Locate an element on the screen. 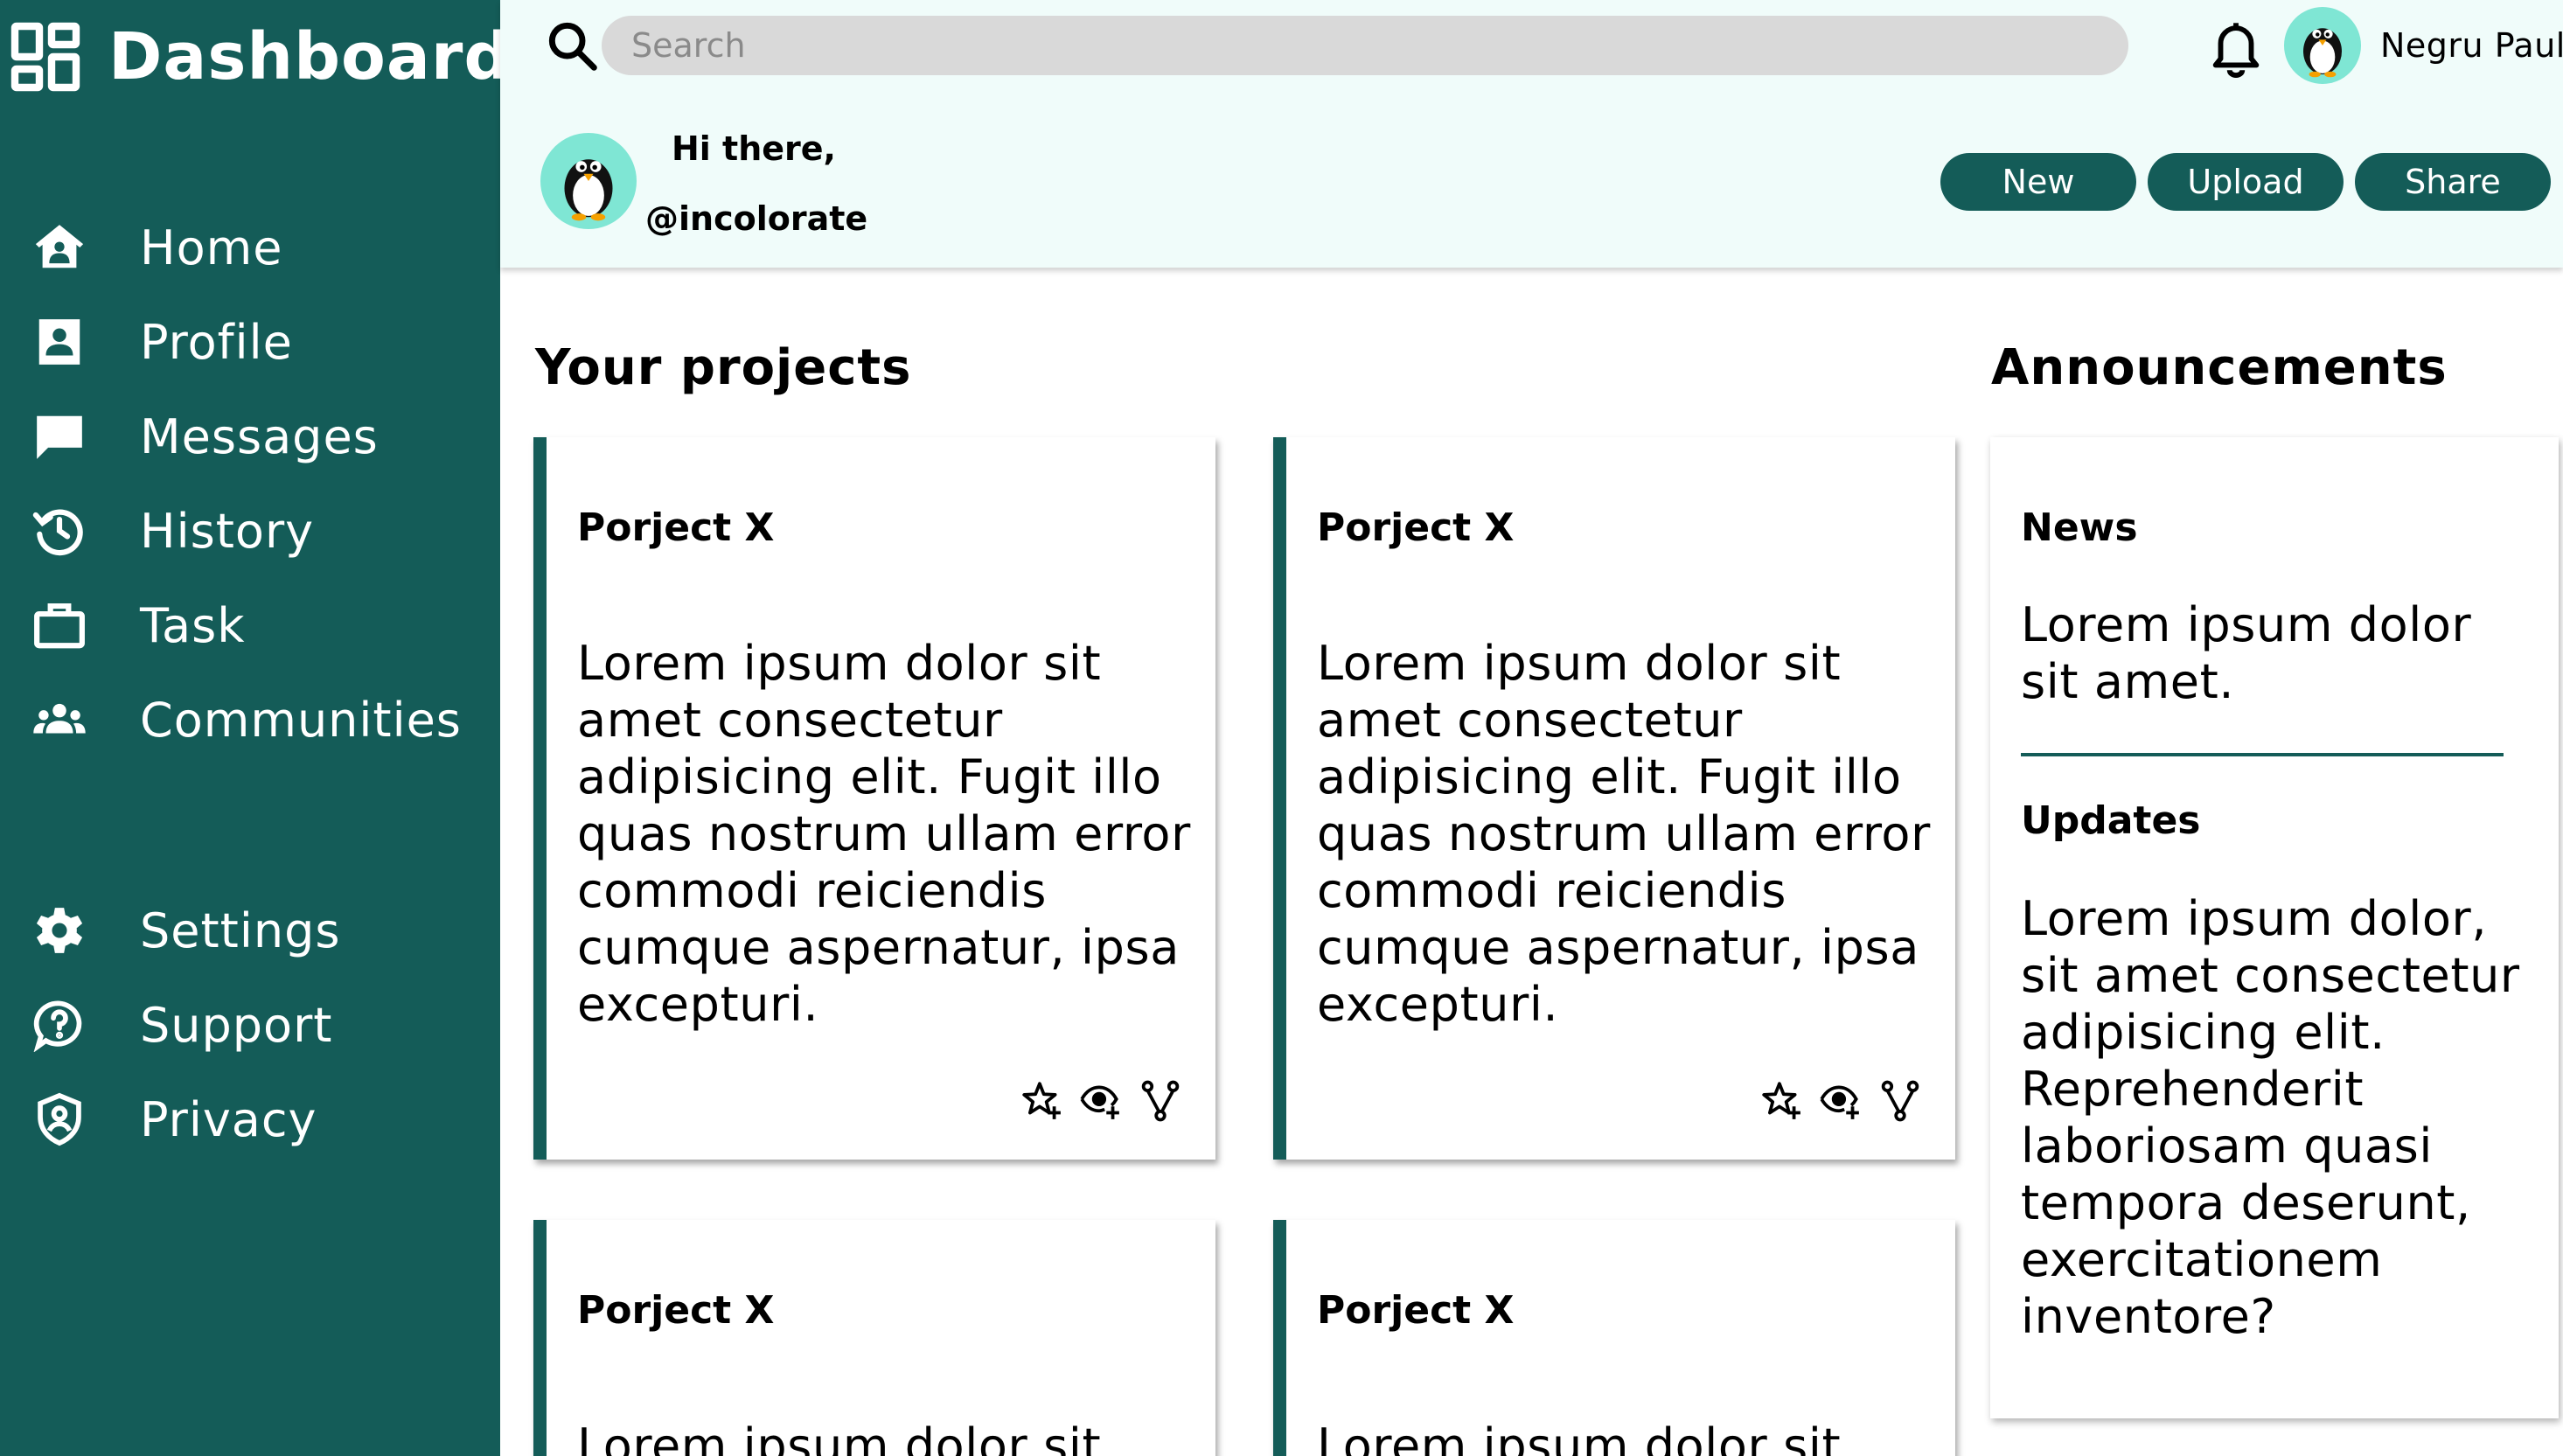 The image size is (2563, 1456). sidebar-item-home: Home is located at coordinates (141, 247).